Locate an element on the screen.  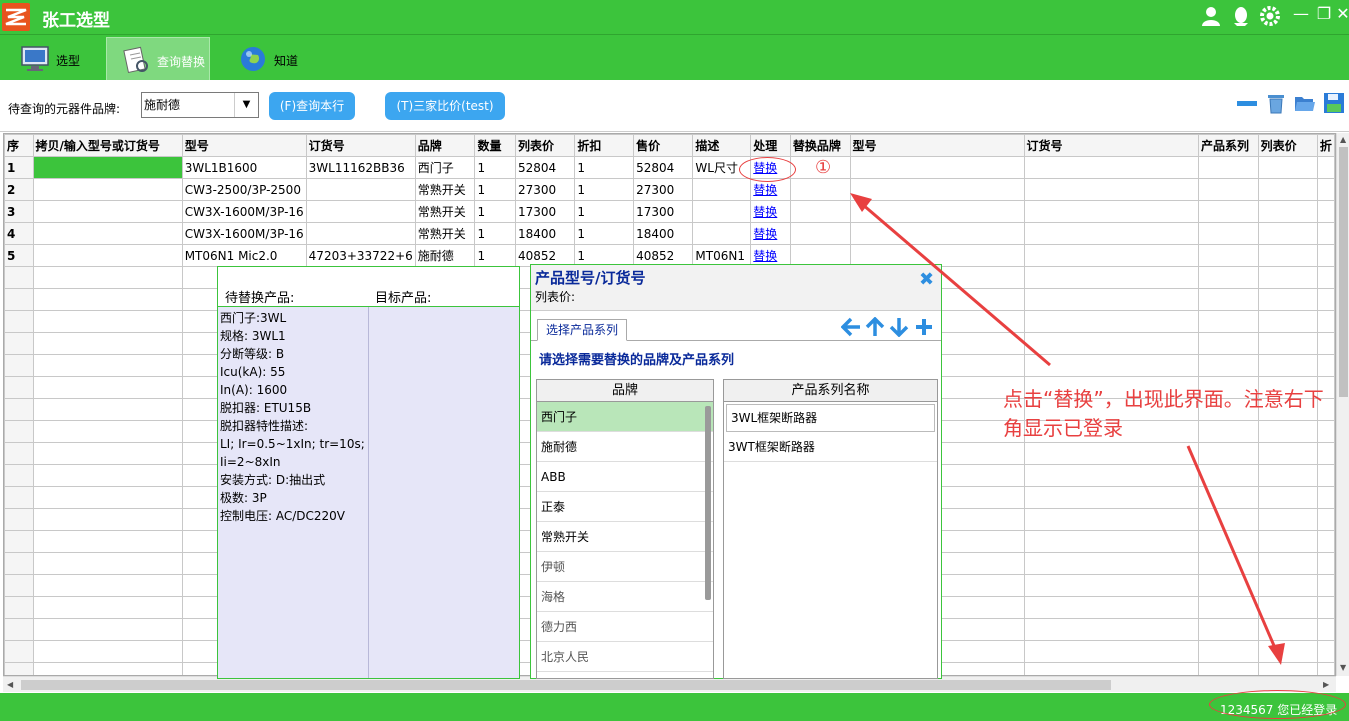
annotation-arrow-down is located at coordinates (1233, 550).